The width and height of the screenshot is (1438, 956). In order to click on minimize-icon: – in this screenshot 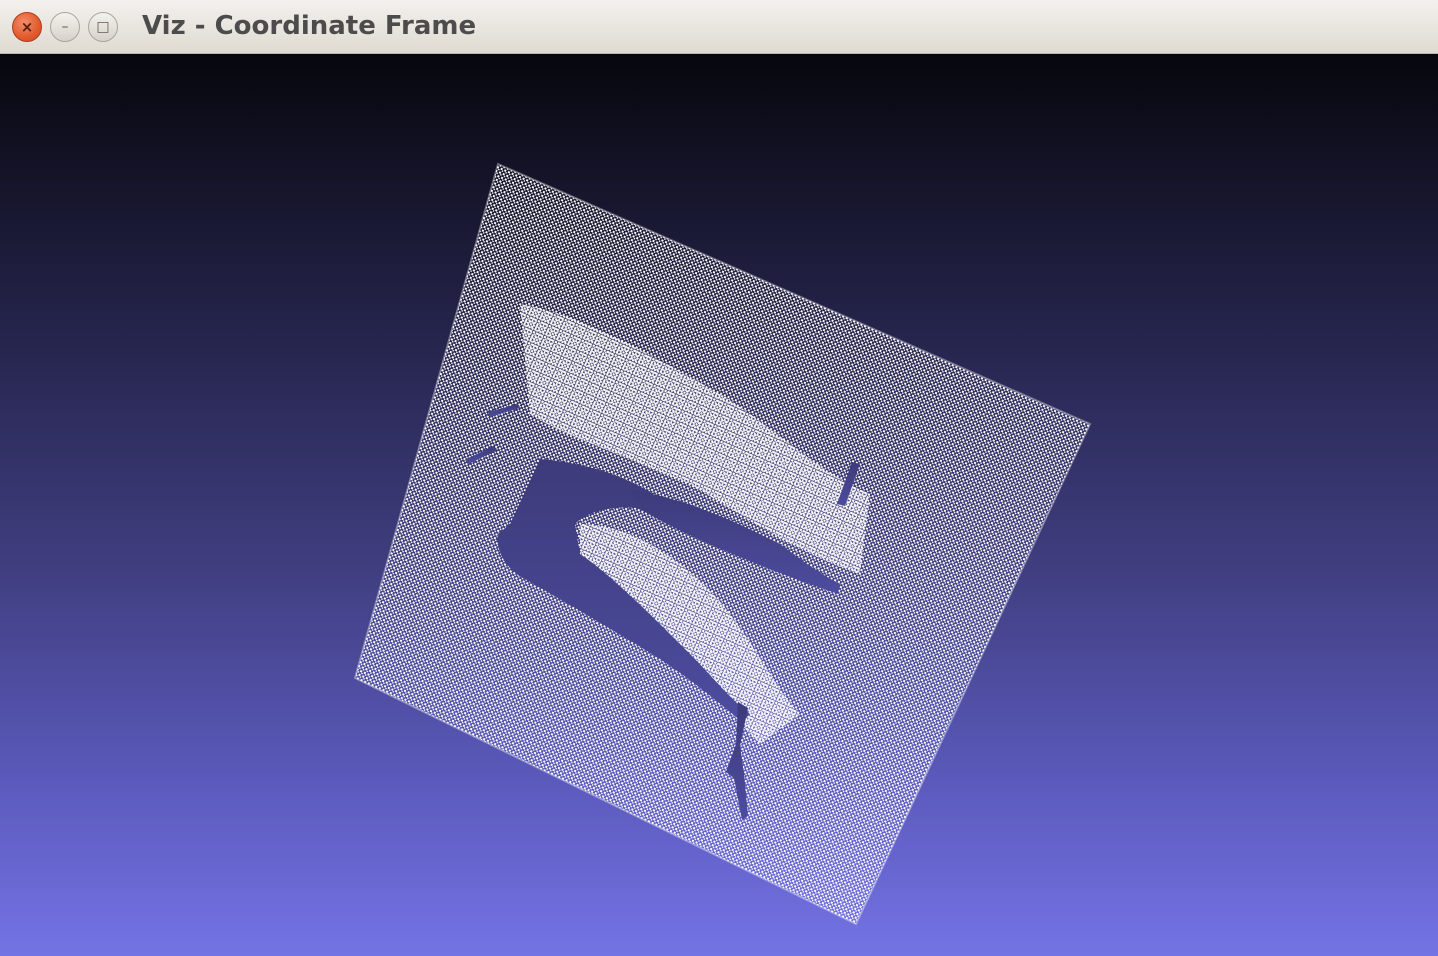, I will do `click(65, 27)`.